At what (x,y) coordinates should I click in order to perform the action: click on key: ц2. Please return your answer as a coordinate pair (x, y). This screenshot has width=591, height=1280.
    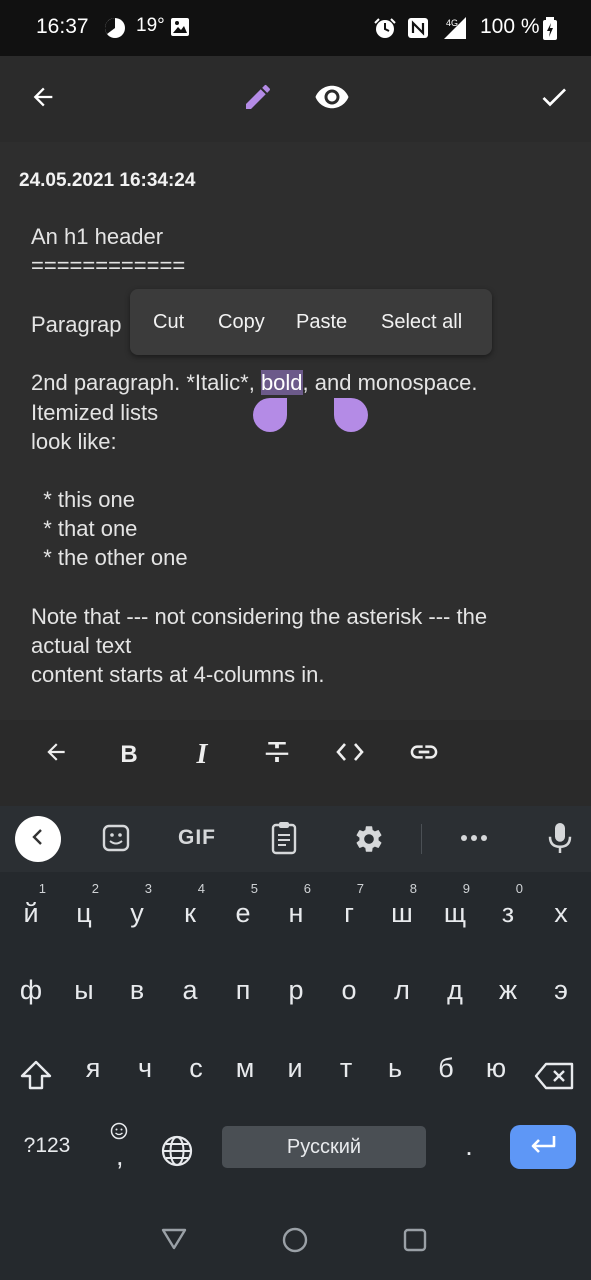
    Looking at the image, I should click on (84, 912).